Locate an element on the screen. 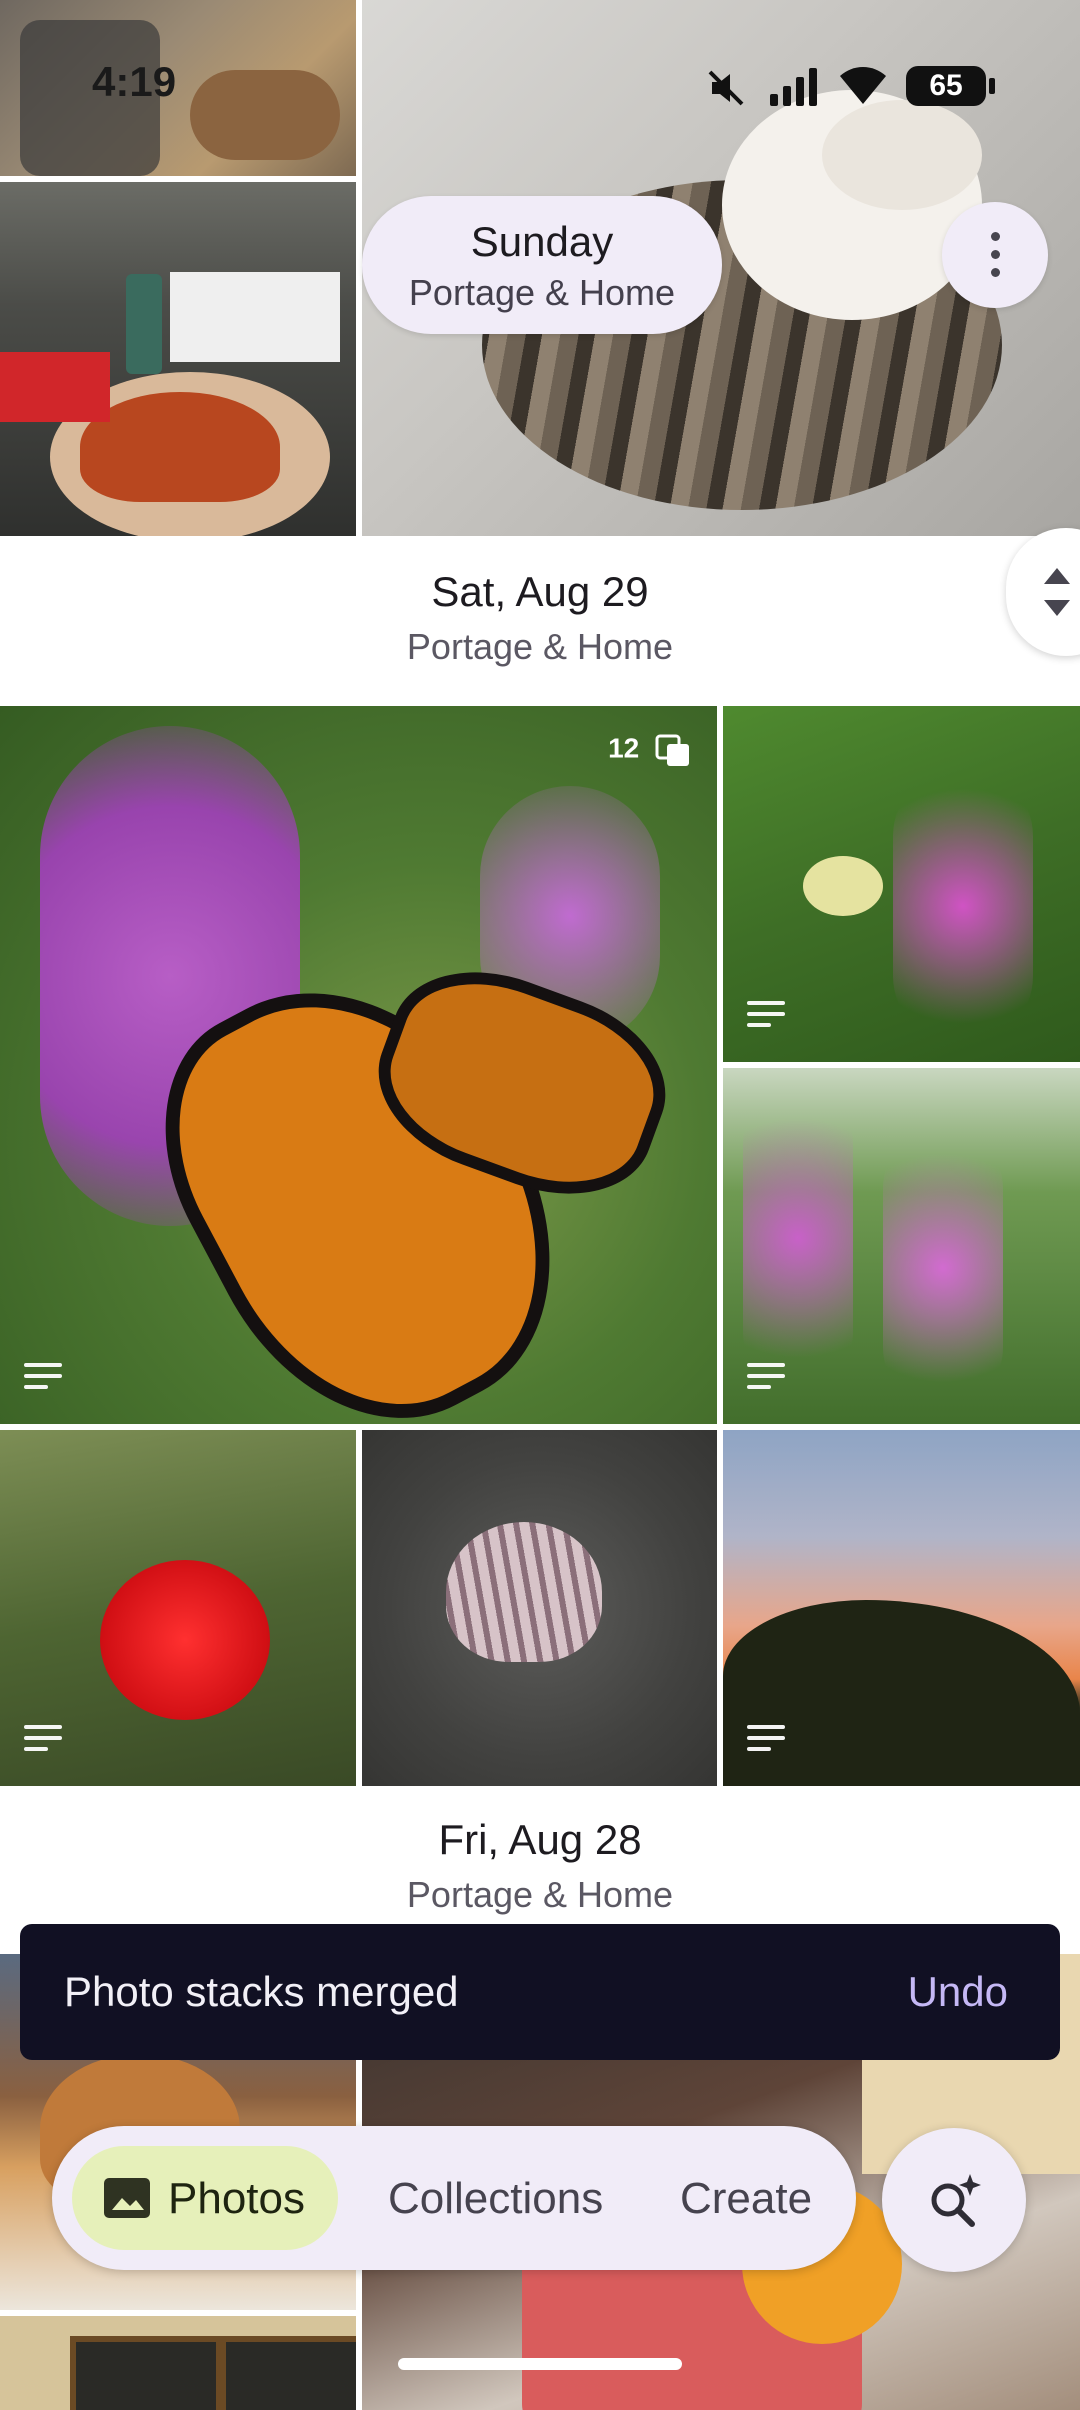 The height and width of the screenshot is (2410, 1080). section-date: Fri, Aug 28 is located at coordinates (540, 1839).